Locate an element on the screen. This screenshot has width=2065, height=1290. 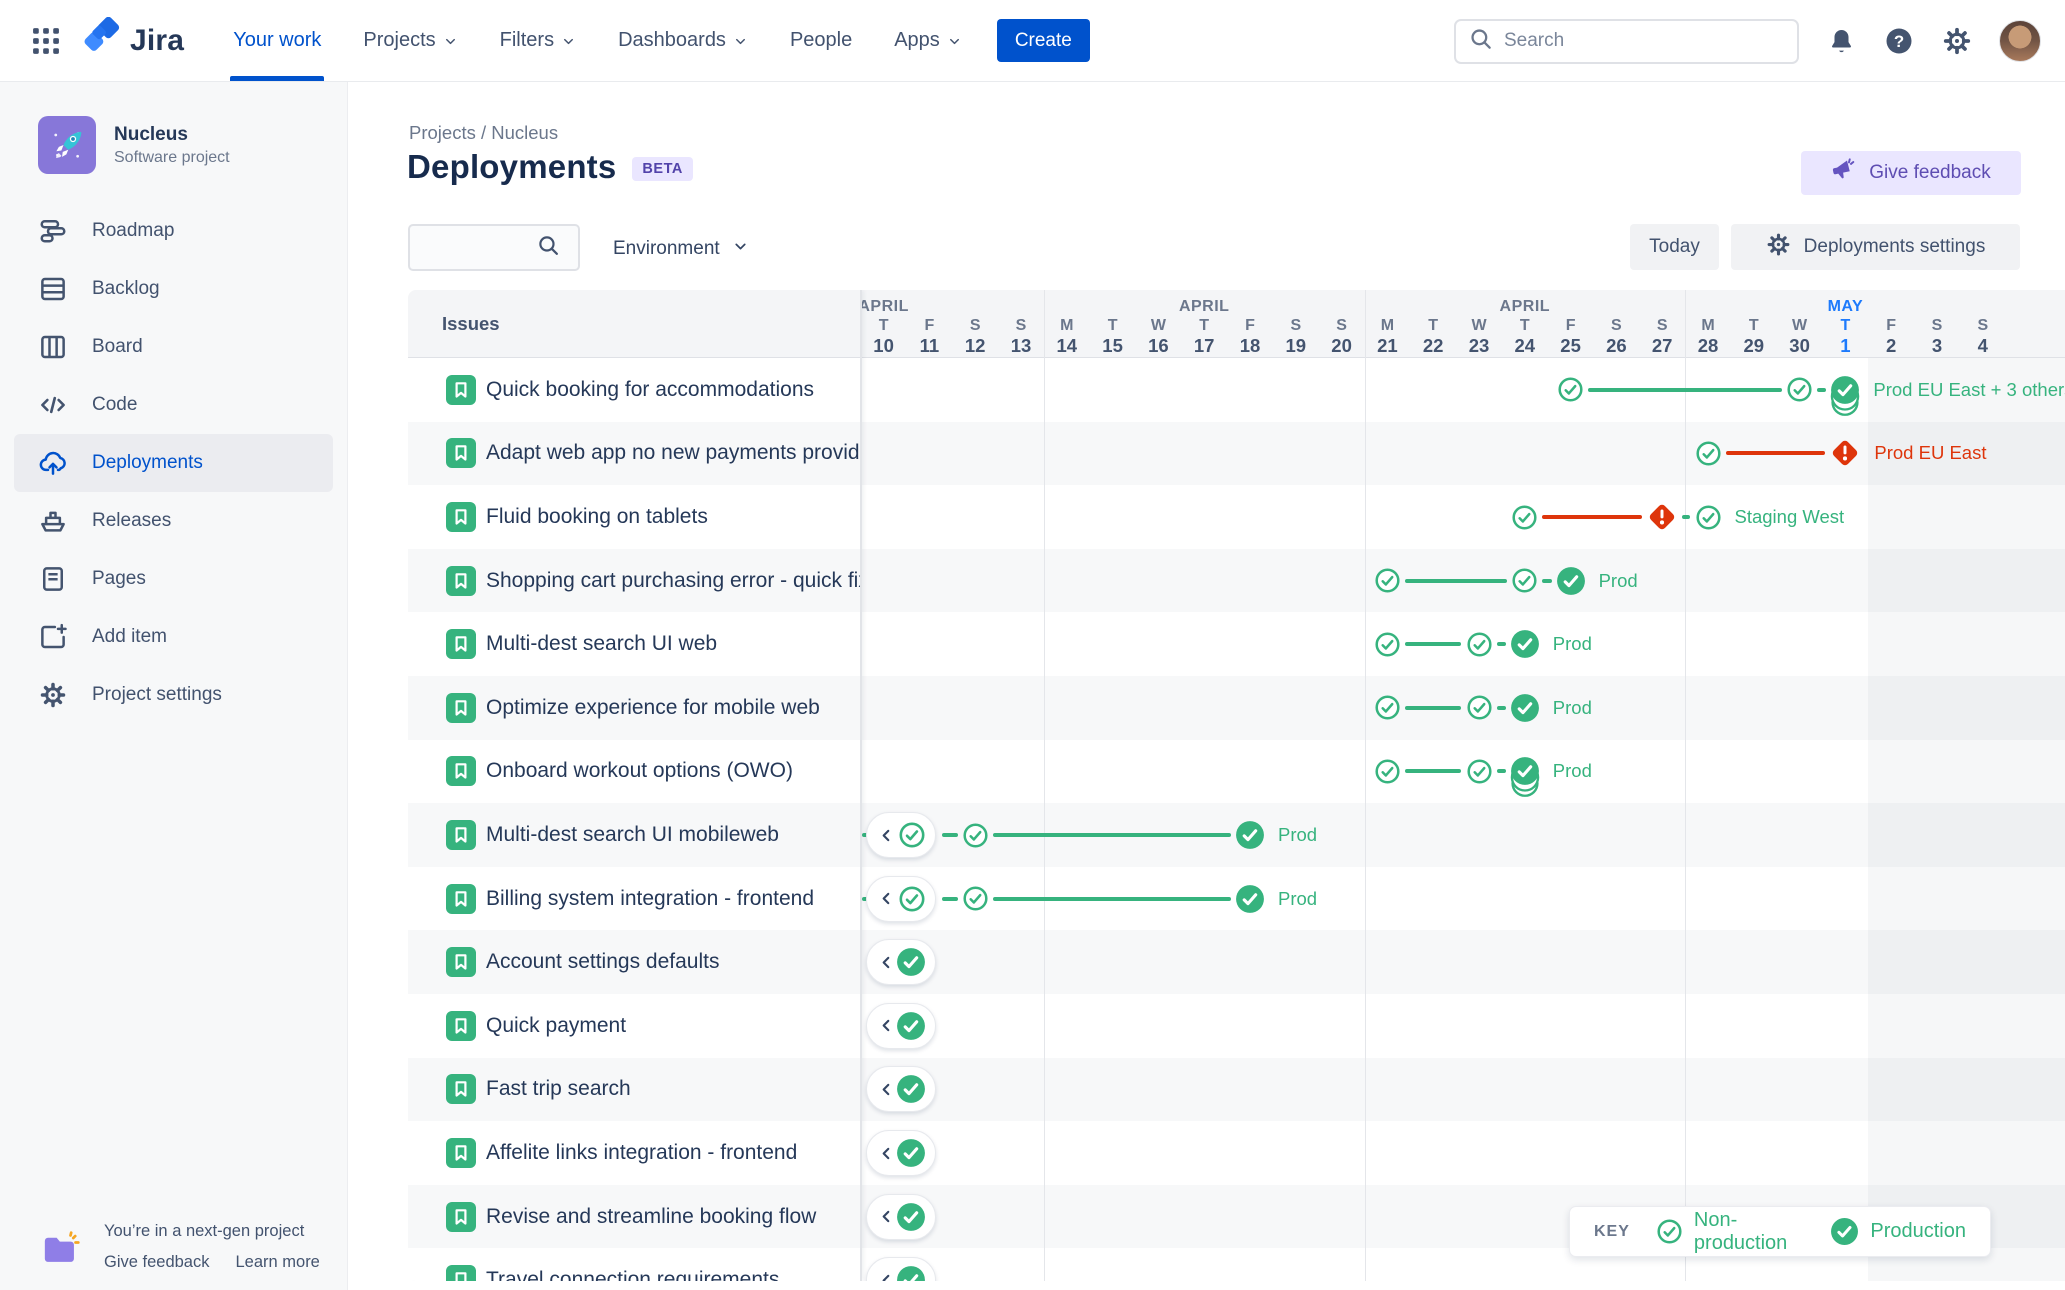
nav-item-projects: Projects is located at coordinates (410, 40).